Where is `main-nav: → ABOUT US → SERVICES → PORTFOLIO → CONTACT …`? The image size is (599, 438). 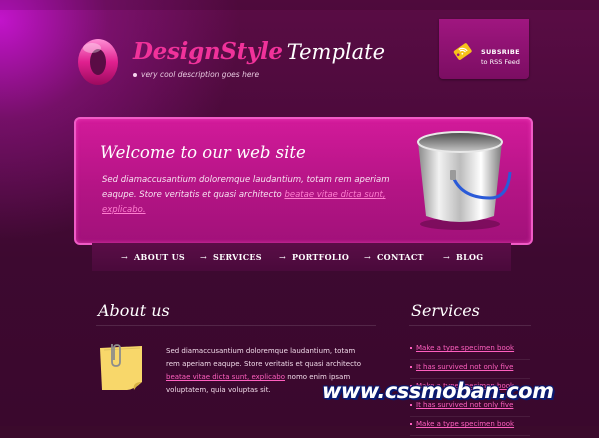 main-nav: → ABOUT US → SERVICES → PORTFOLIO → CONTACT … is located at coordinates (301, 257).